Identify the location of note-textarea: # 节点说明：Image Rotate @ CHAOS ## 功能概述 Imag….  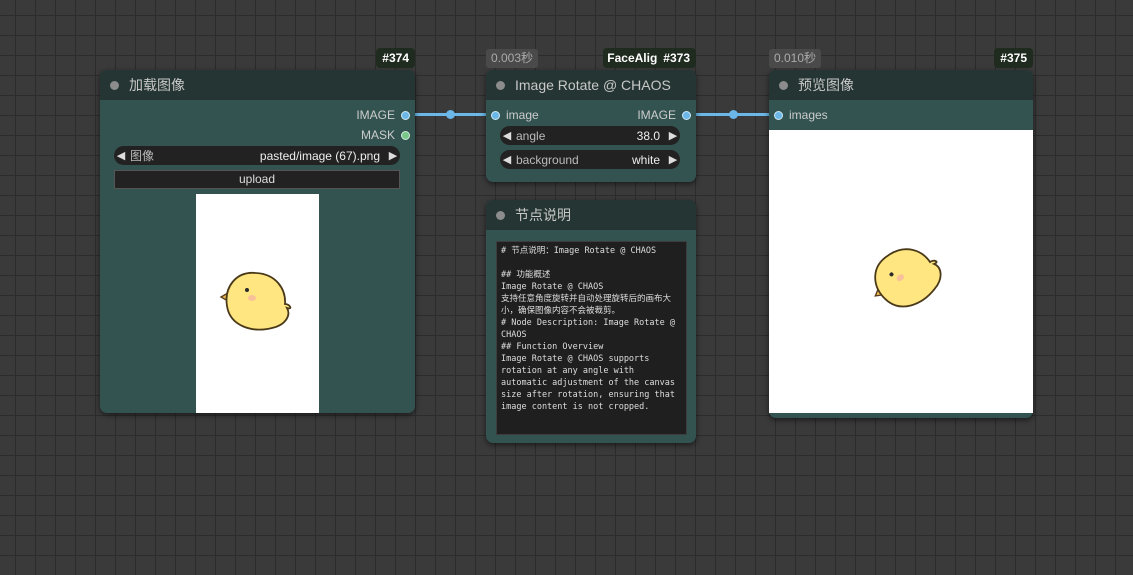
(591, 338).